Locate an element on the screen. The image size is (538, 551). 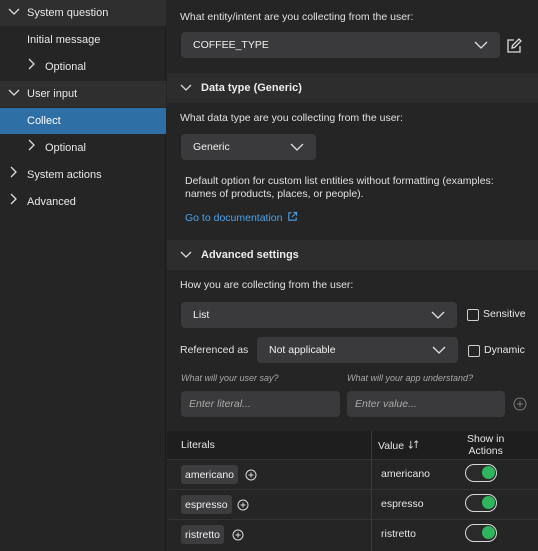
sidebar-item-label: Initial message is located at coordinates (64, 40).